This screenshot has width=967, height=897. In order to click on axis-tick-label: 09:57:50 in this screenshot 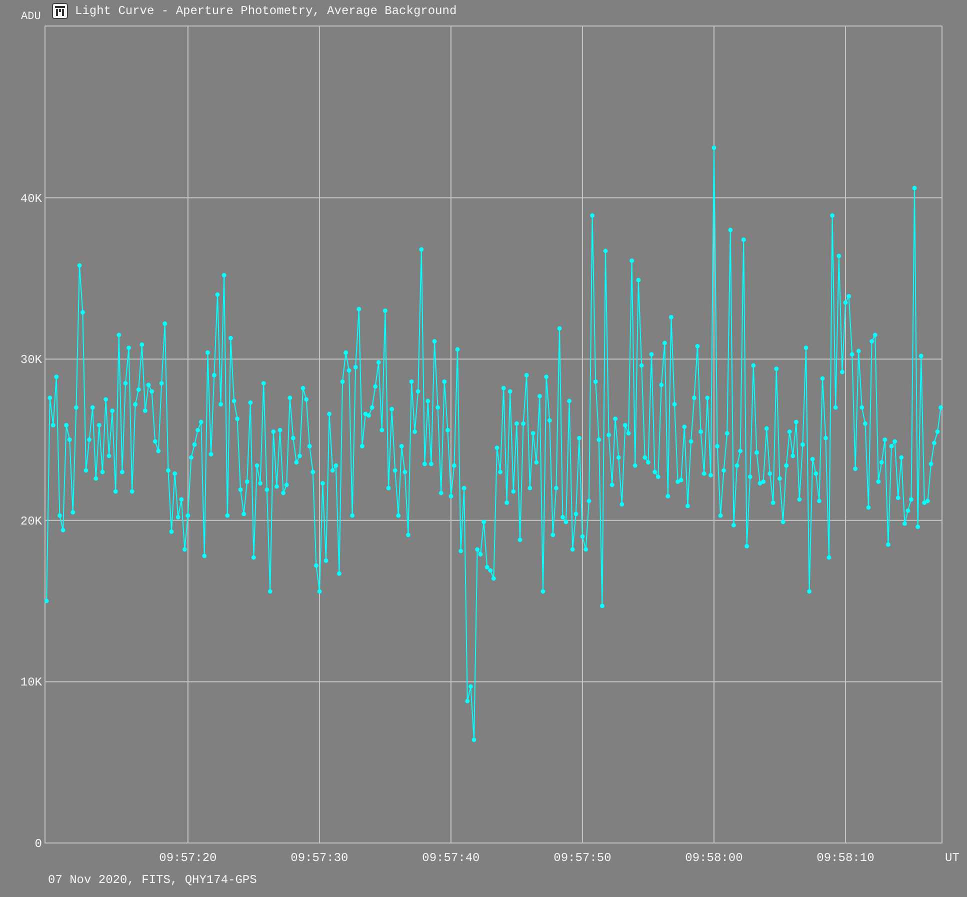, I will do `click(583, 858)`.